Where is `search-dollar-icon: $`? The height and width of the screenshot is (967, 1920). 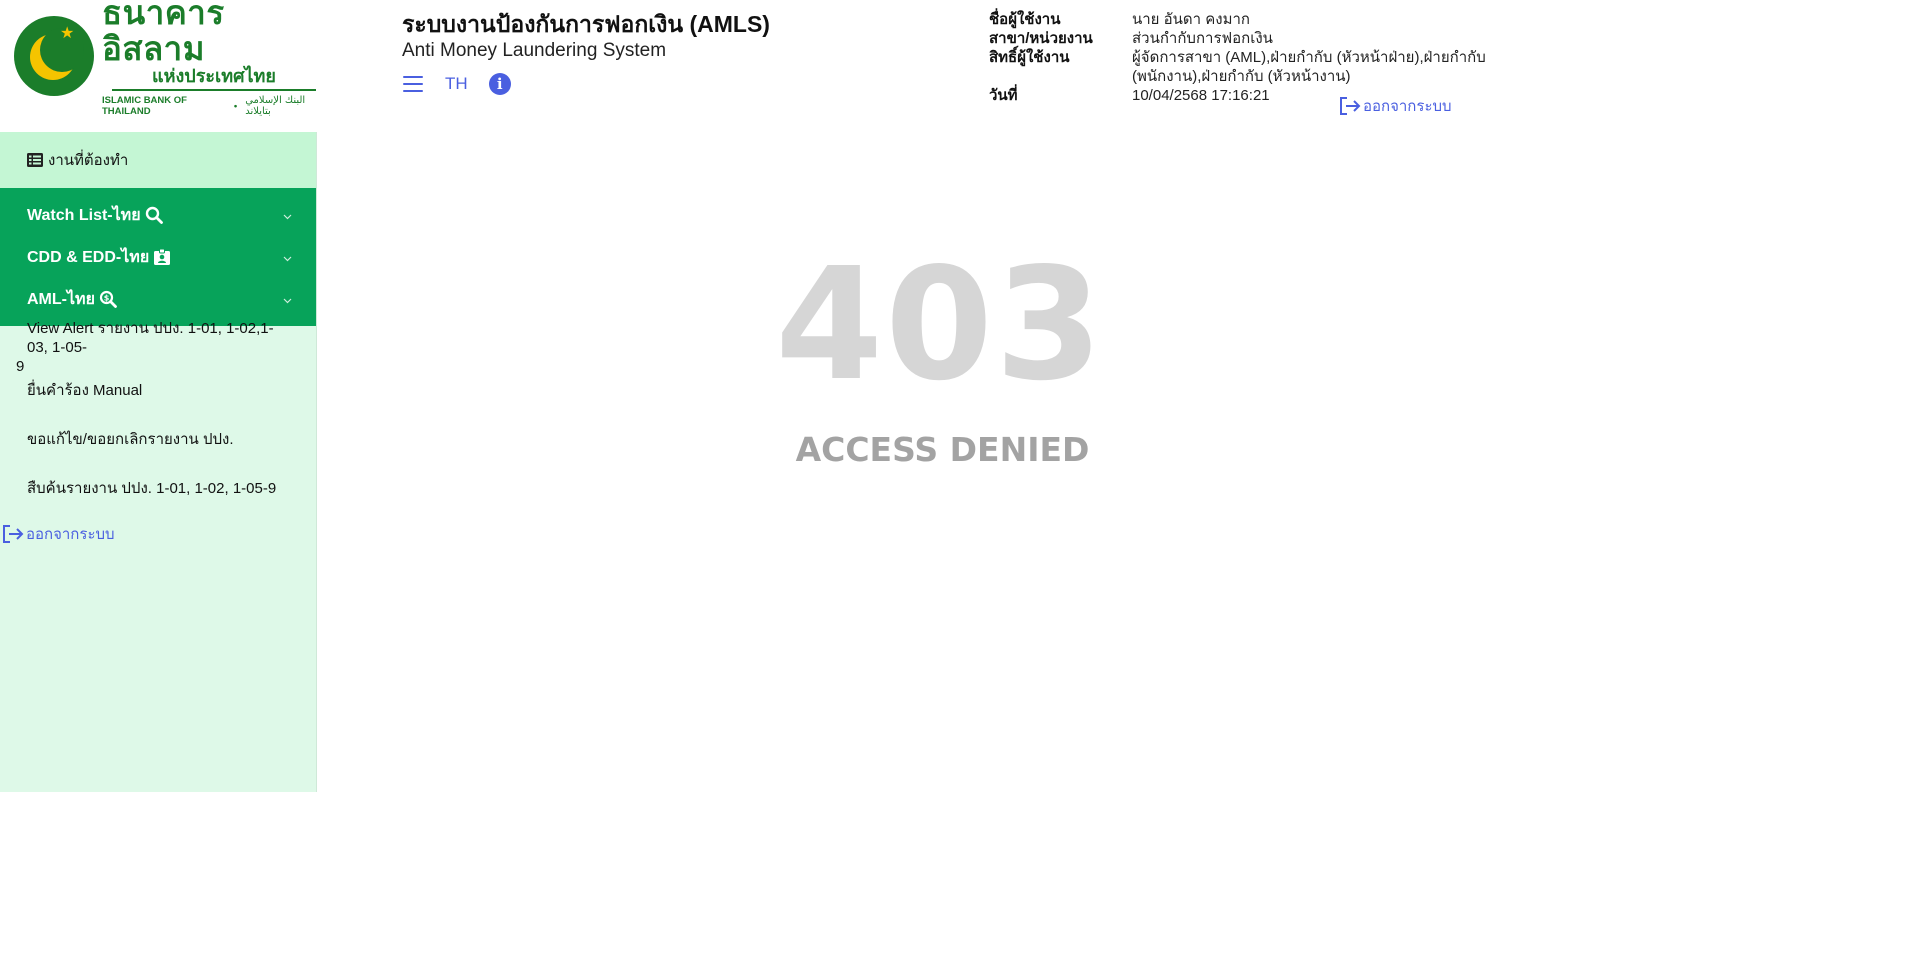 search-dollar-icon: $ is located at coordinates (108, 299).